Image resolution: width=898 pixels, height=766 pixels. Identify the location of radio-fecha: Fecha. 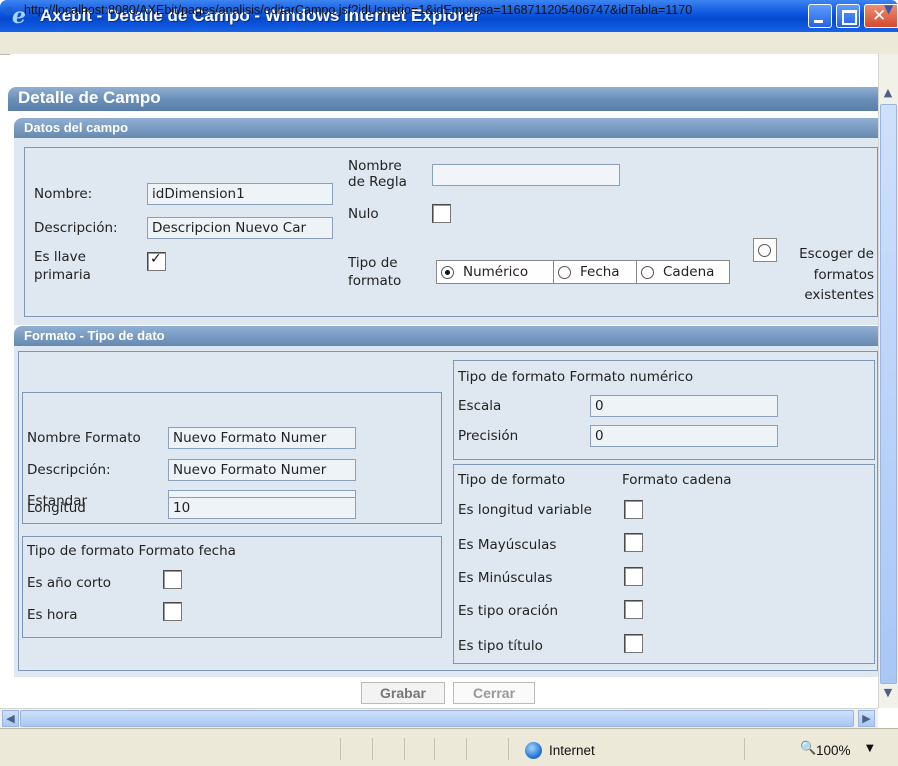
(595, 272).